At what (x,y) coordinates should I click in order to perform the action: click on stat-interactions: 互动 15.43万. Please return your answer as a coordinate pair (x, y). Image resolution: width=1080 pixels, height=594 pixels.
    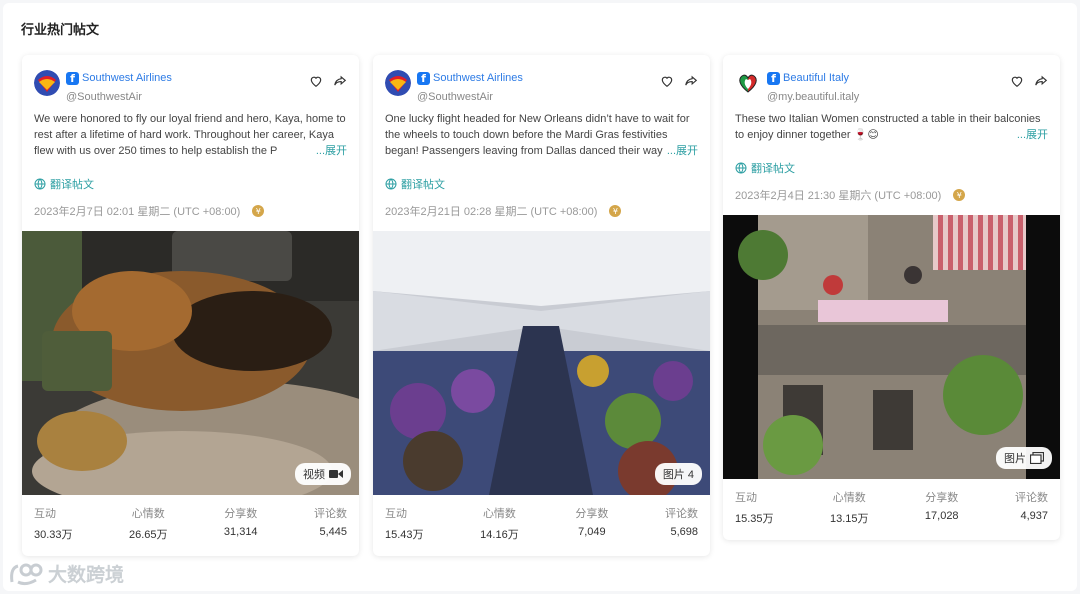
    Looking at the image, I should click on (404, 524).